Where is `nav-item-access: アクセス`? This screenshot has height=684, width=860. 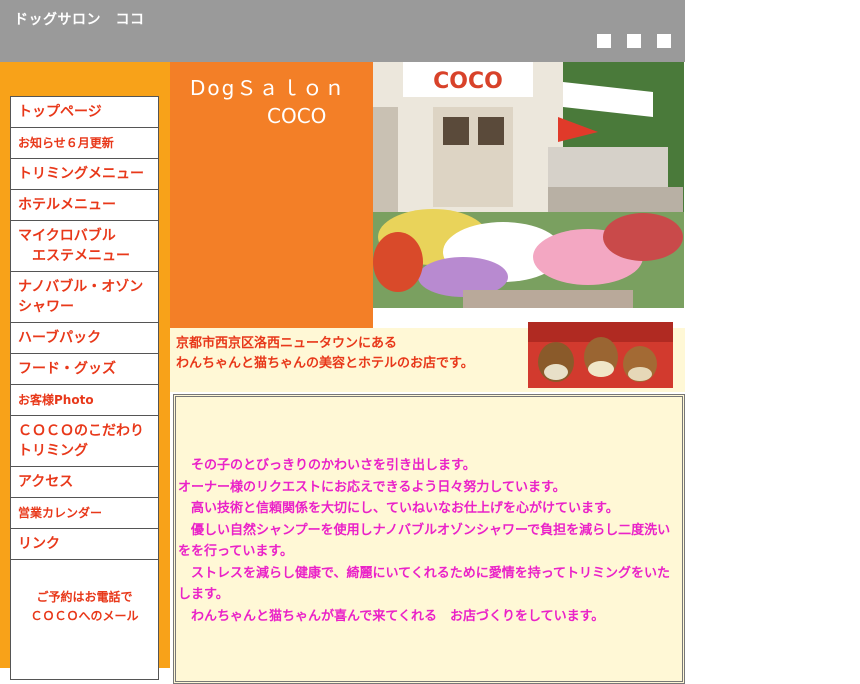
nav-item-access: アクセス is located at coordinates (84, 482).